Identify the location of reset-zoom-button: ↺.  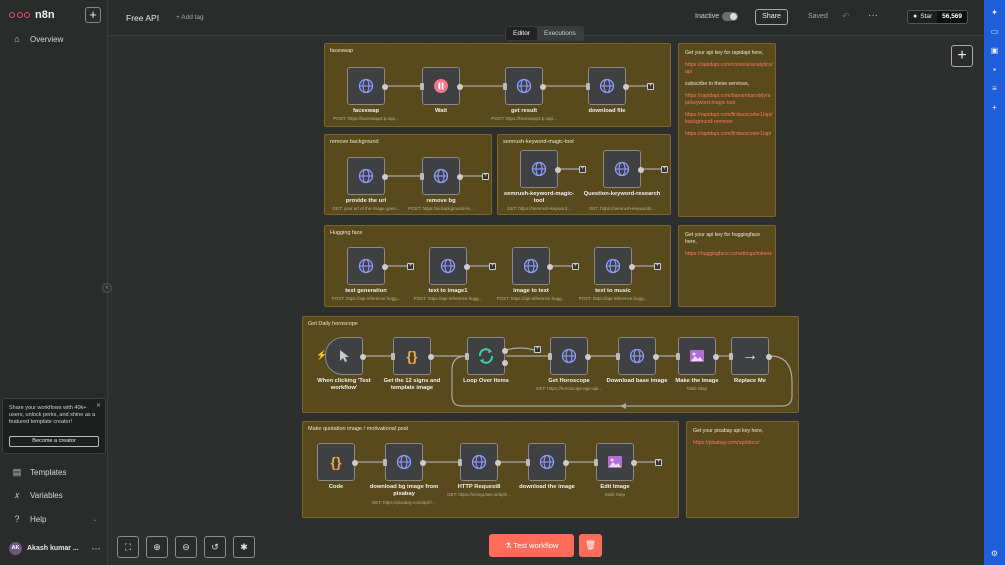
(215, 547).